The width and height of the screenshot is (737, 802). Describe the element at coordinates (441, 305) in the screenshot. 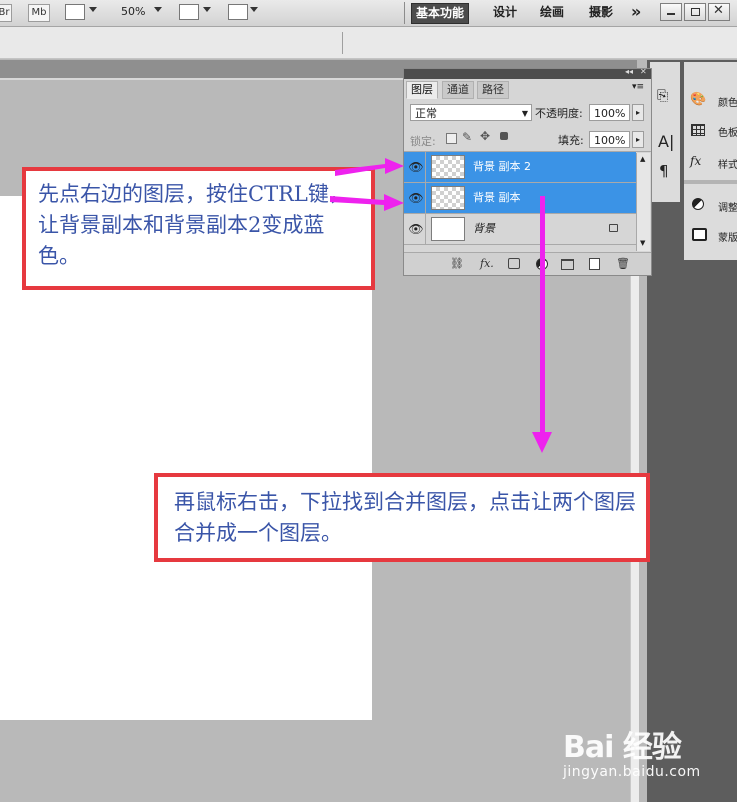

I see `annotation-arrows` at that location.